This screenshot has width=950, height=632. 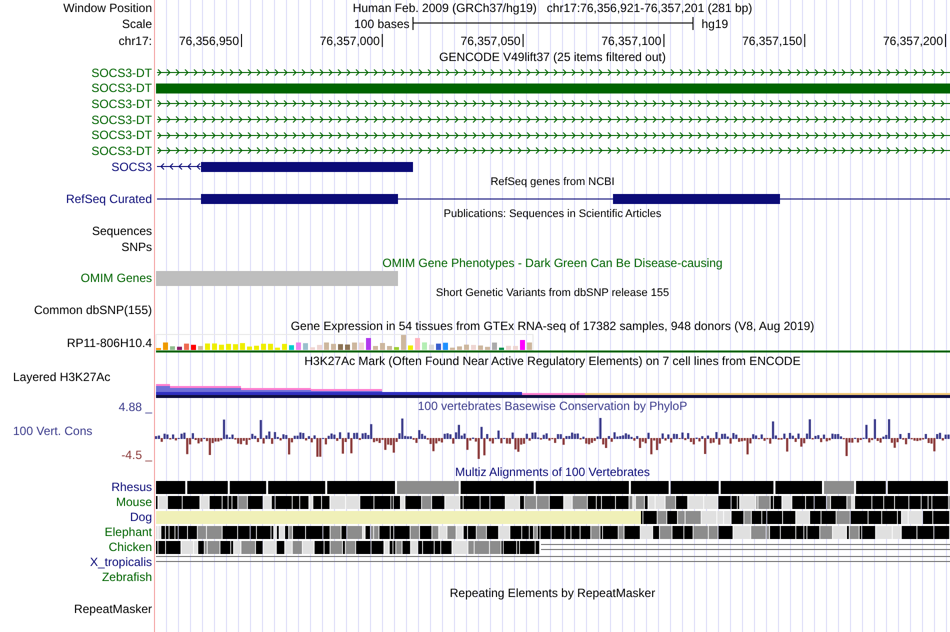 What do you see at coordinates (444, 8) in the screenshot?
I see `assembly-title: Human Feb. 2009 (GRCh37/hg19)` at bounding box center [444, 8].